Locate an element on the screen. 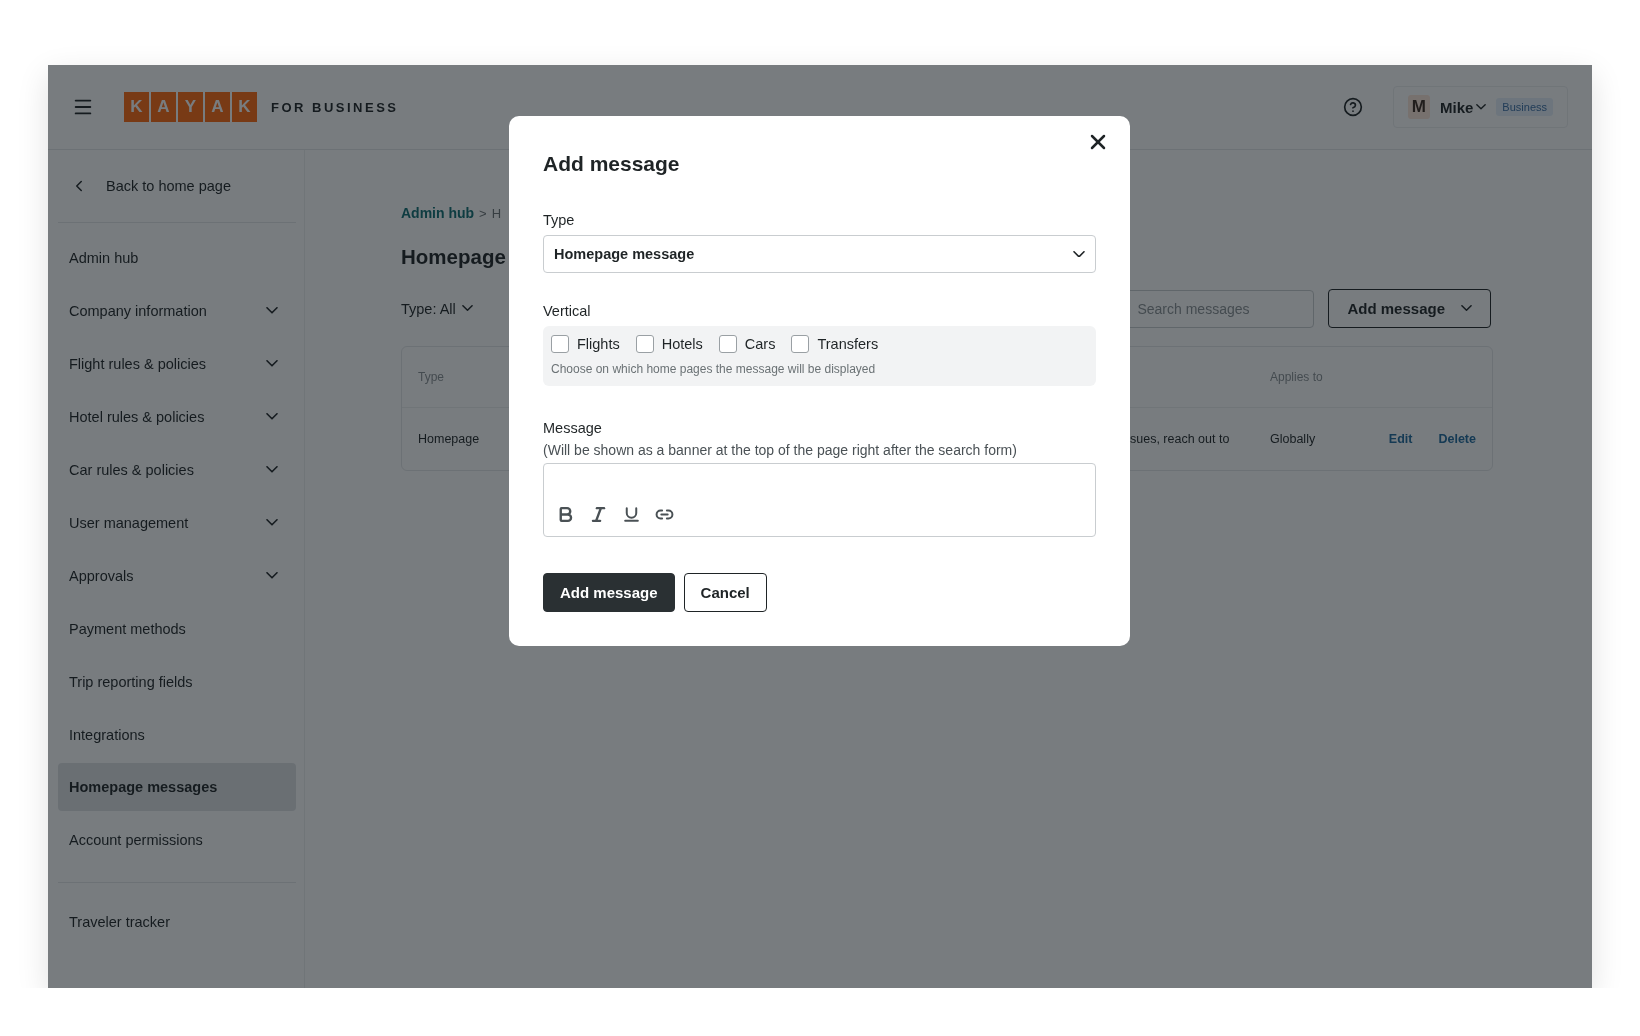  type-filter: Type: All is located at coordinates (437, 308).